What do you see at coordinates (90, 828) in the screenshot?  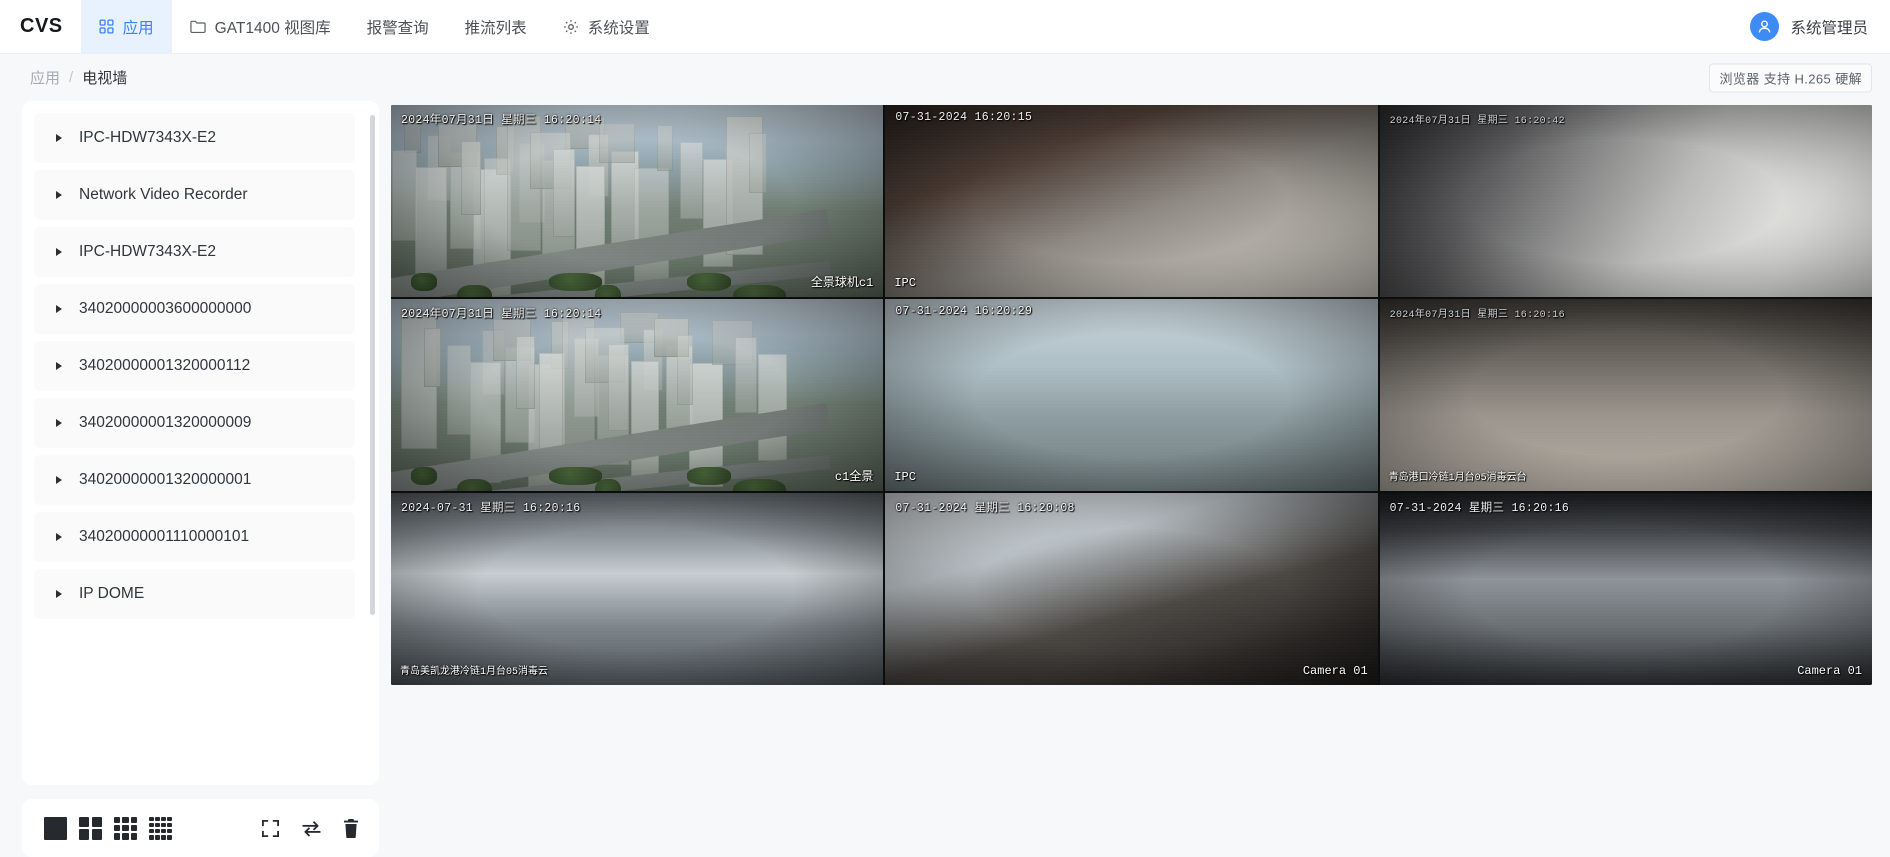 I see `layout-2x2-button` at bounding box center [90, 828].